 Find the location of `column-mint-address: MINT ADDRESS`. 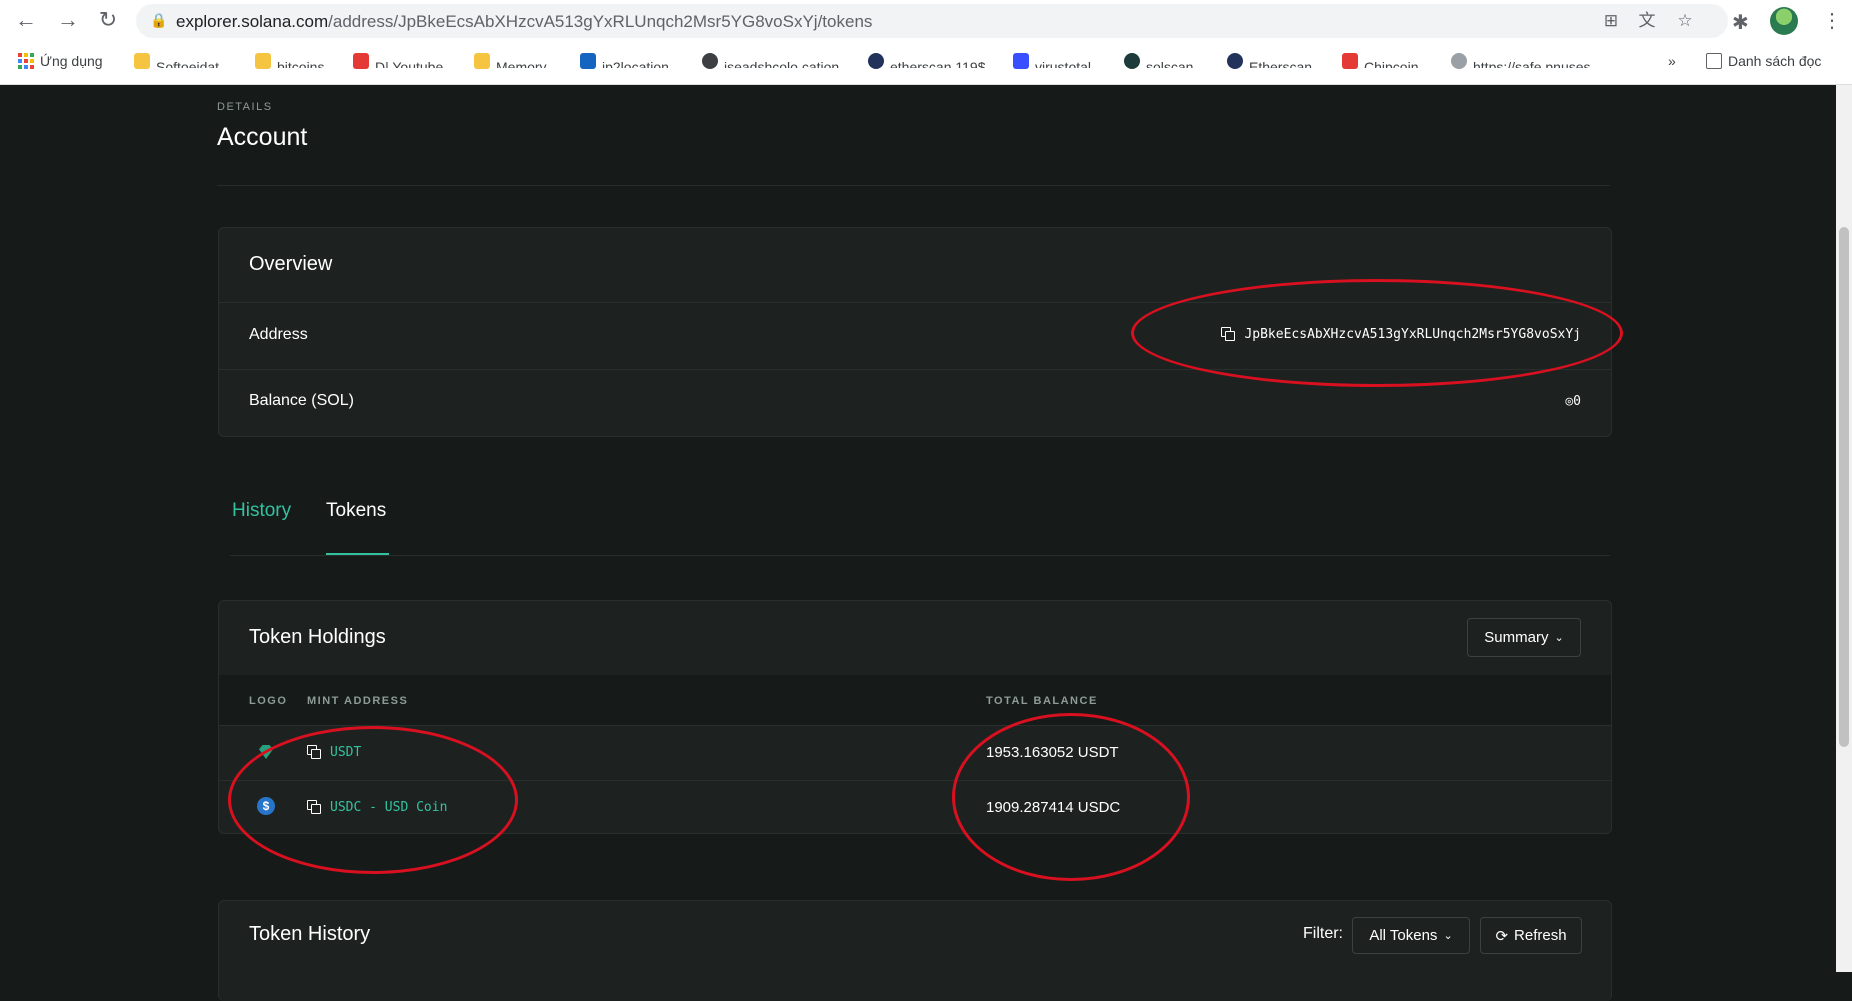

column-mint-address: MINT ADDRESS is located at coordinates (358, 701).